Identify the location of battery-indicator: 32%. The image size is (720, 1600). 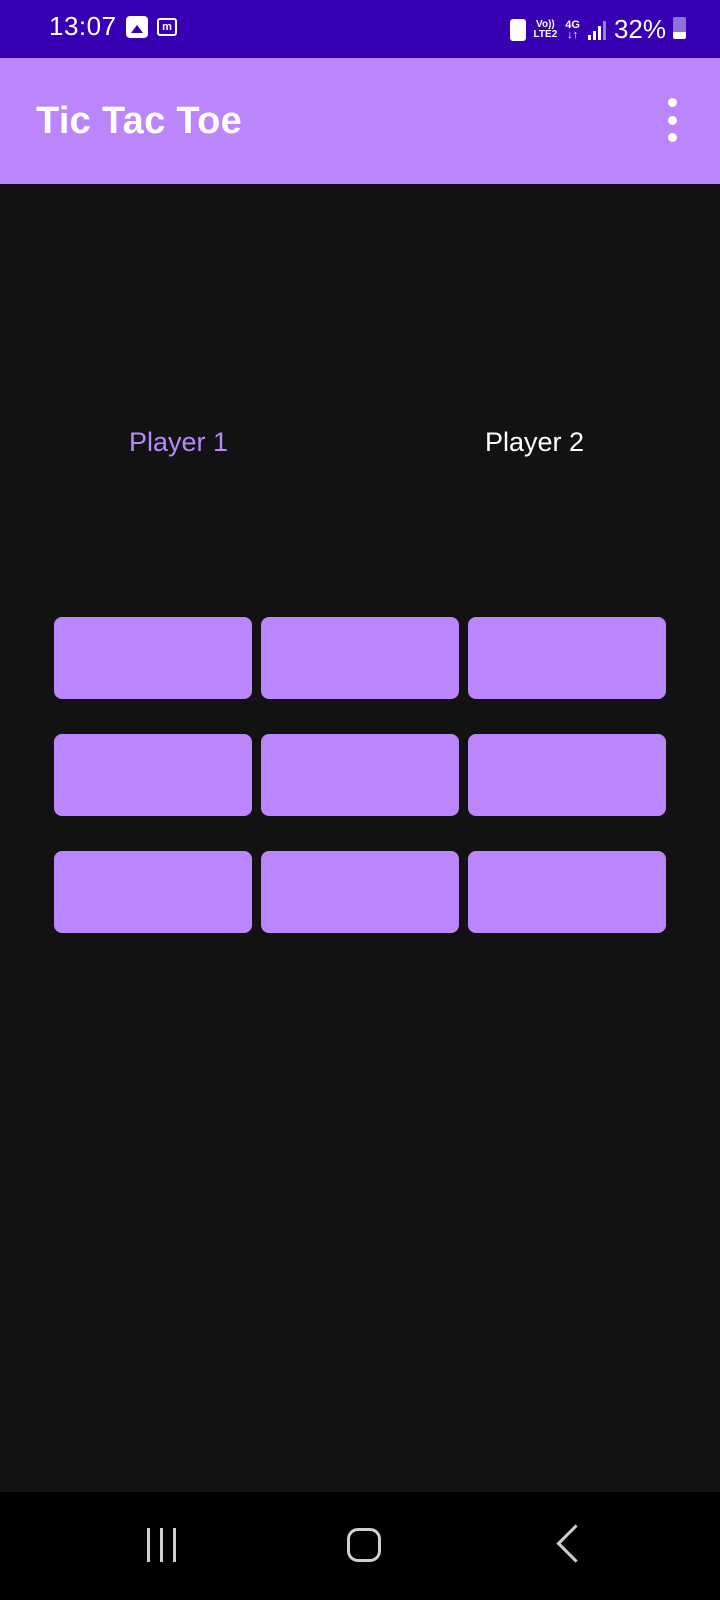
(649, 29).